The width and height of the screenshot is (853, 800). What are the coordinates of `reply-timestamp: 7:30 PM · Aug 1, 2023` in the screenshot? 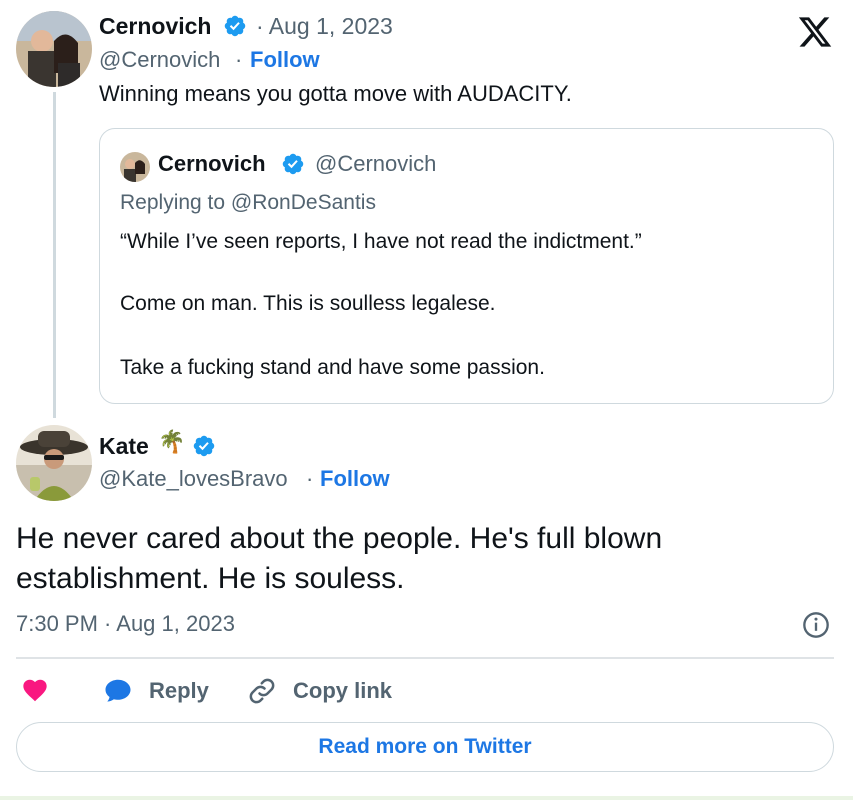 It's located at (125, 624).